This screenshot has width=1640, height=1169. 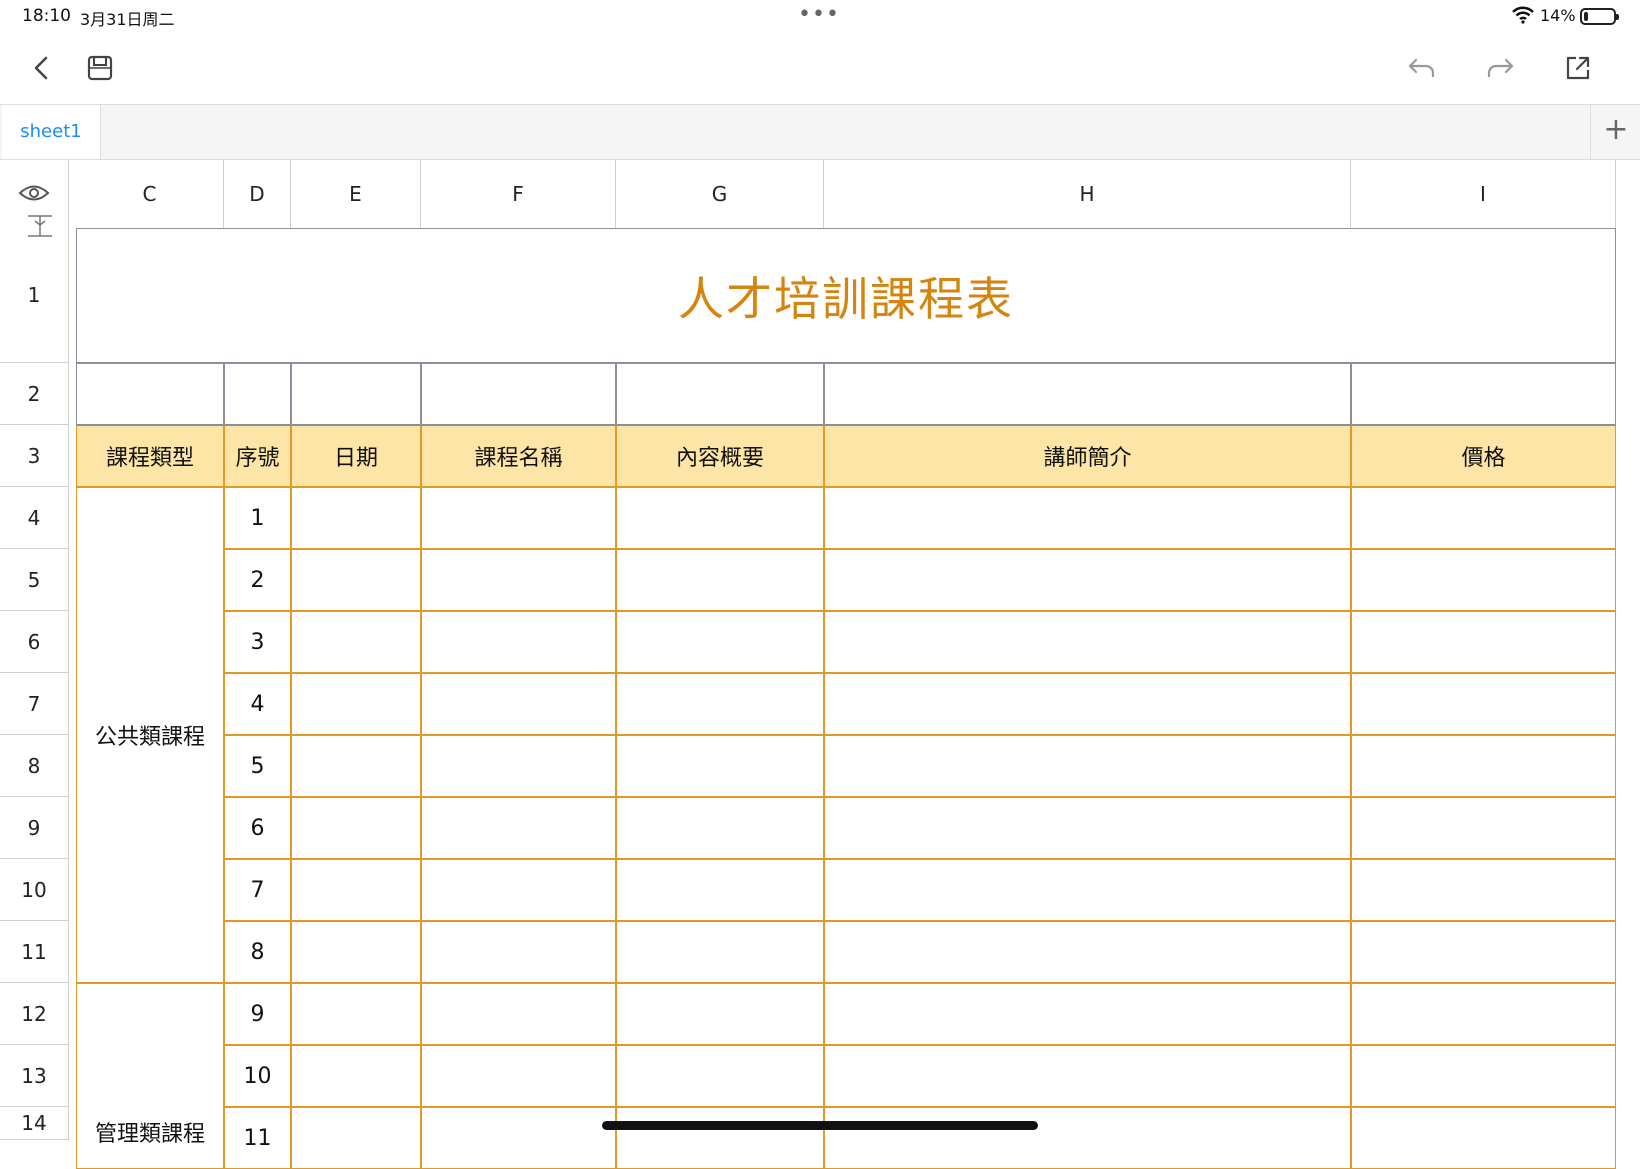 I want to click on redo-icon, so click(x=1500, y=68).